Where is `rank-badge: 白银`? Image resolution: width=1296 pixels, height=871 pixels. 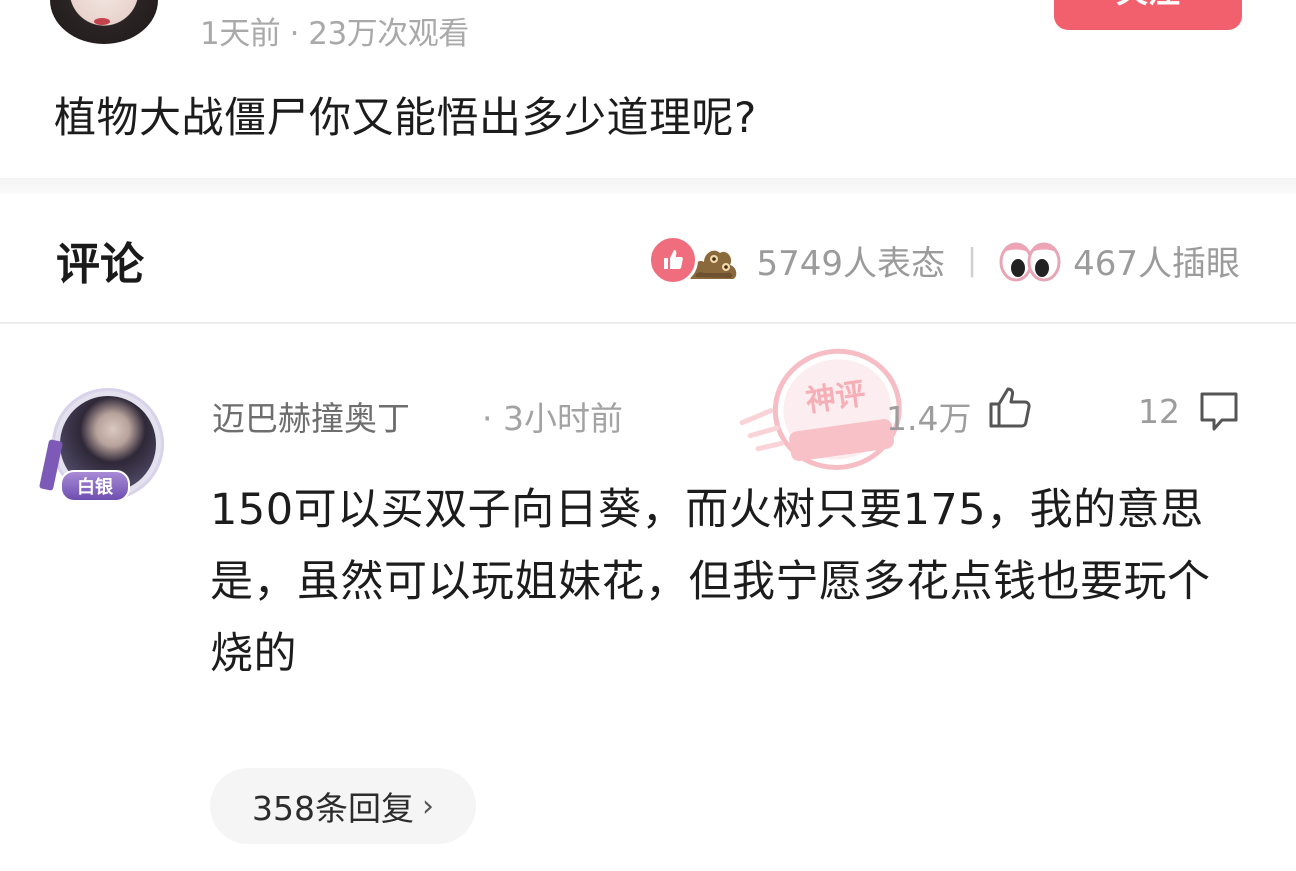 rank-badge: 白银 is located at coordinates (95, 486).